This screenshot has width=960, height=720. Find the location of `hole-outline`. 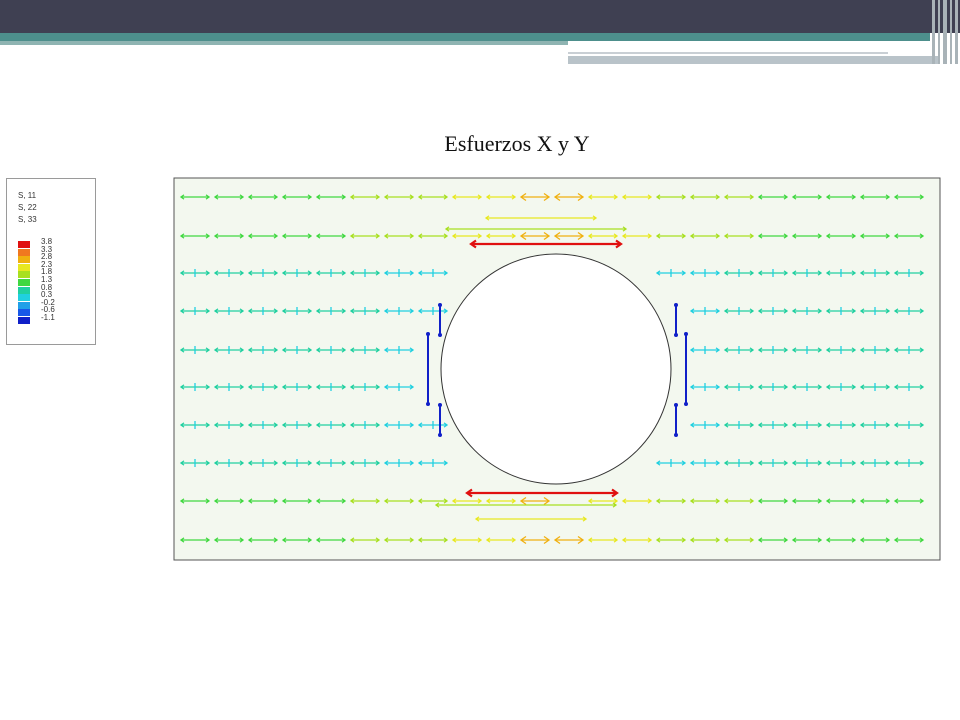

hole-outline is located at coordinates (556, 369).